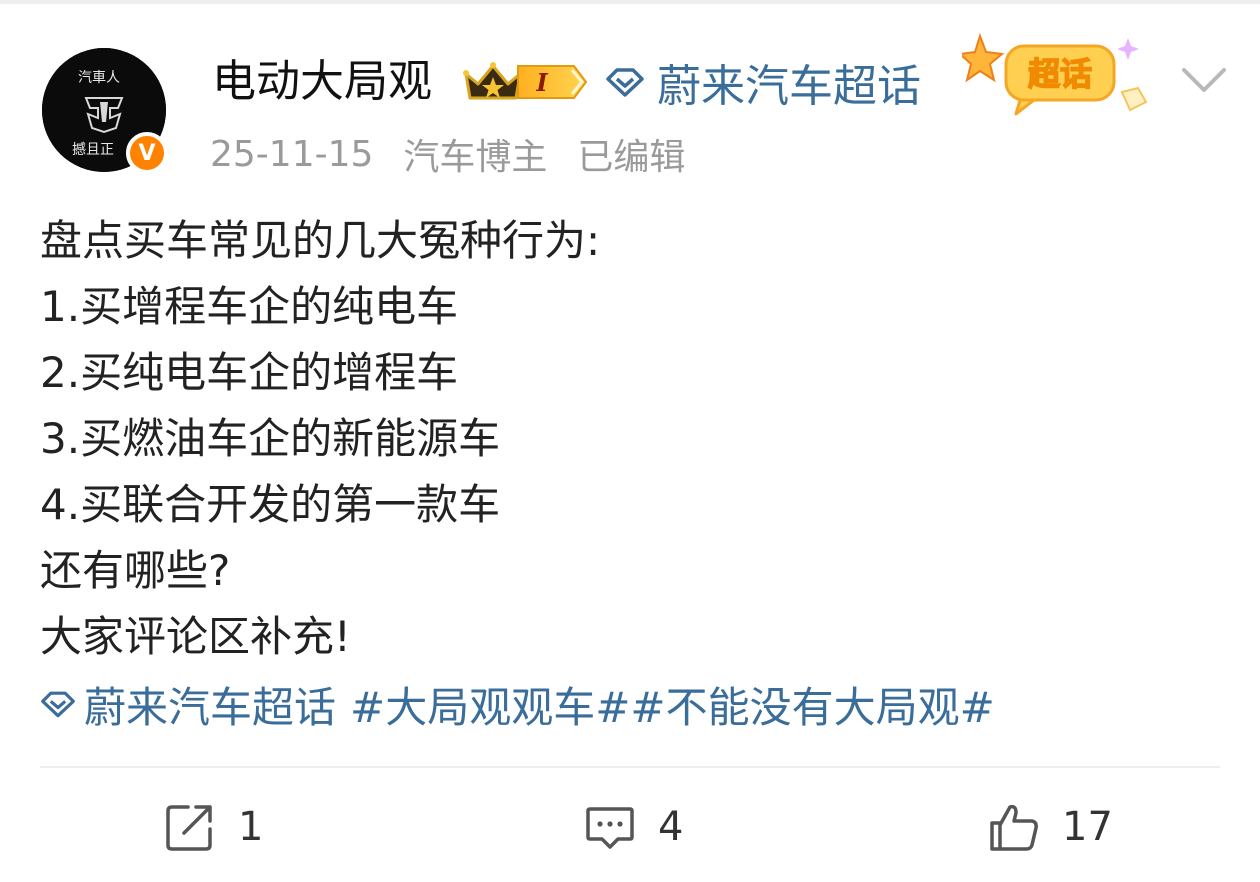  Describe the element at coordinates (789, 86) in the screenshot. I see `topic-label: 蔚来汽车超话` at that location.